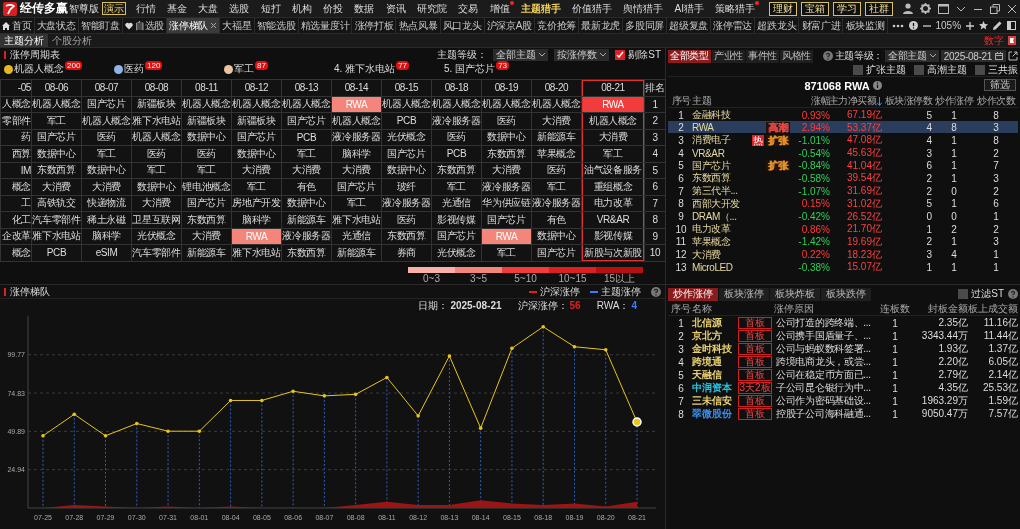 The height and width of the screenshot is (529, 1020). Describe the element at coordinates (843, 178) in the screenshot. I see `table-row: 6 东数西算 -0.58% 39.54亿 2 1 3` at that location.